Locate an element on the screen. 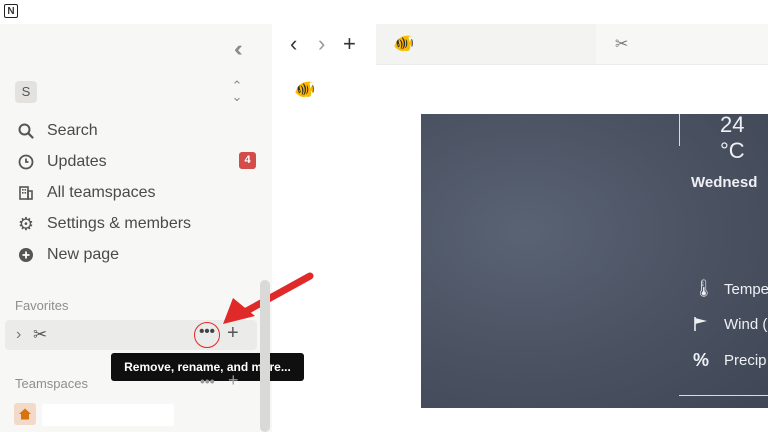  temperature-value: 24 °C is located at coordinates (732, 137).